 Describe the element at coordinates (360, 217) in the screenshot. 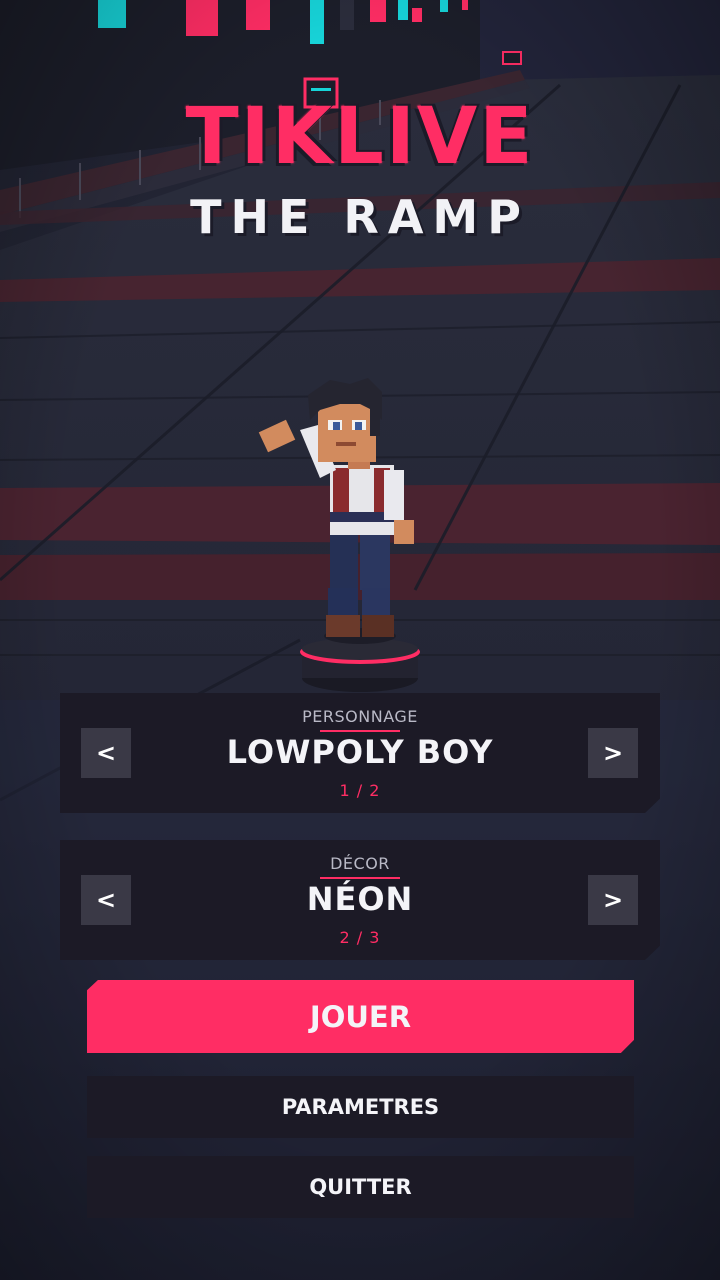

I see `game-logo-subtitle: THE RAMP` at that location.